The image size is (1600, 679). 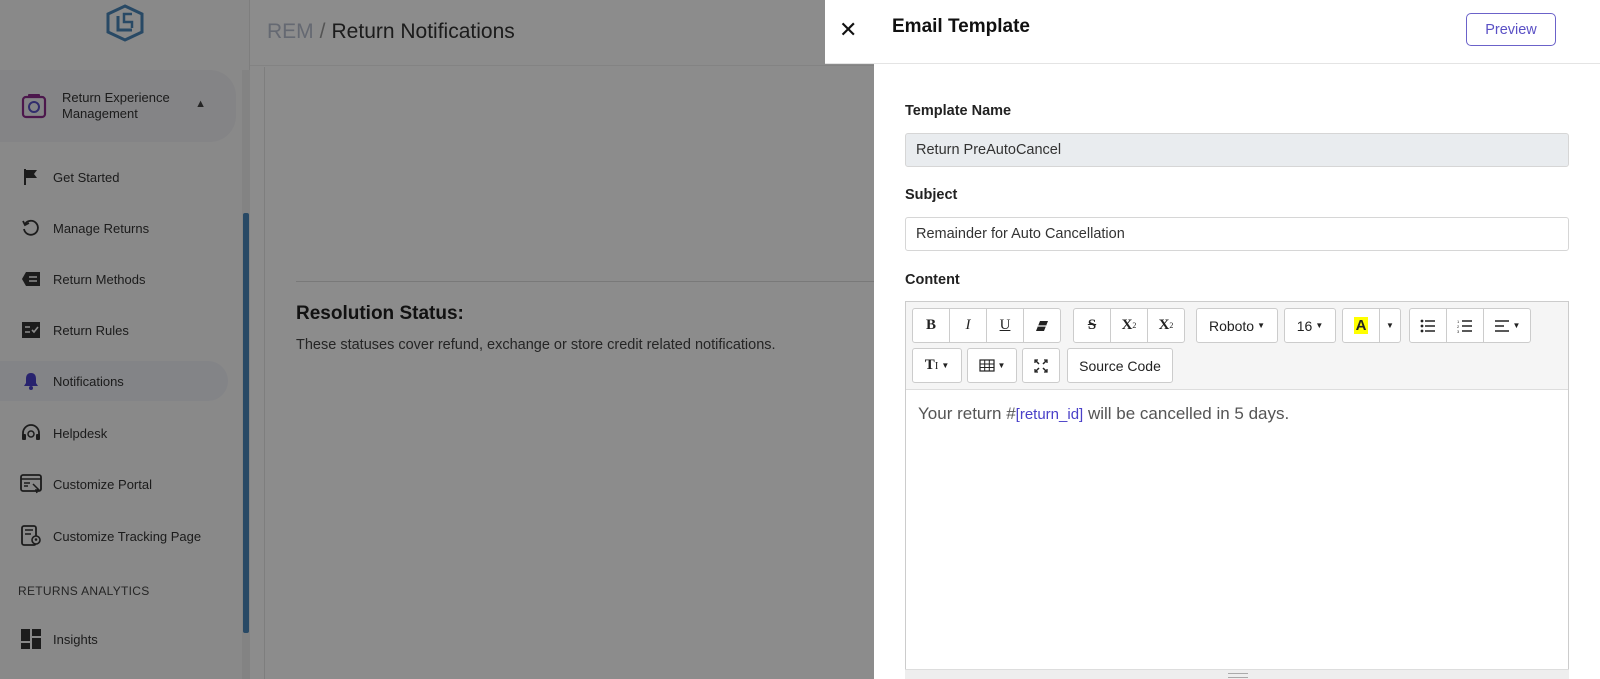 I want to click on color-caret-button: ▼, so click(x=1390, y=325).